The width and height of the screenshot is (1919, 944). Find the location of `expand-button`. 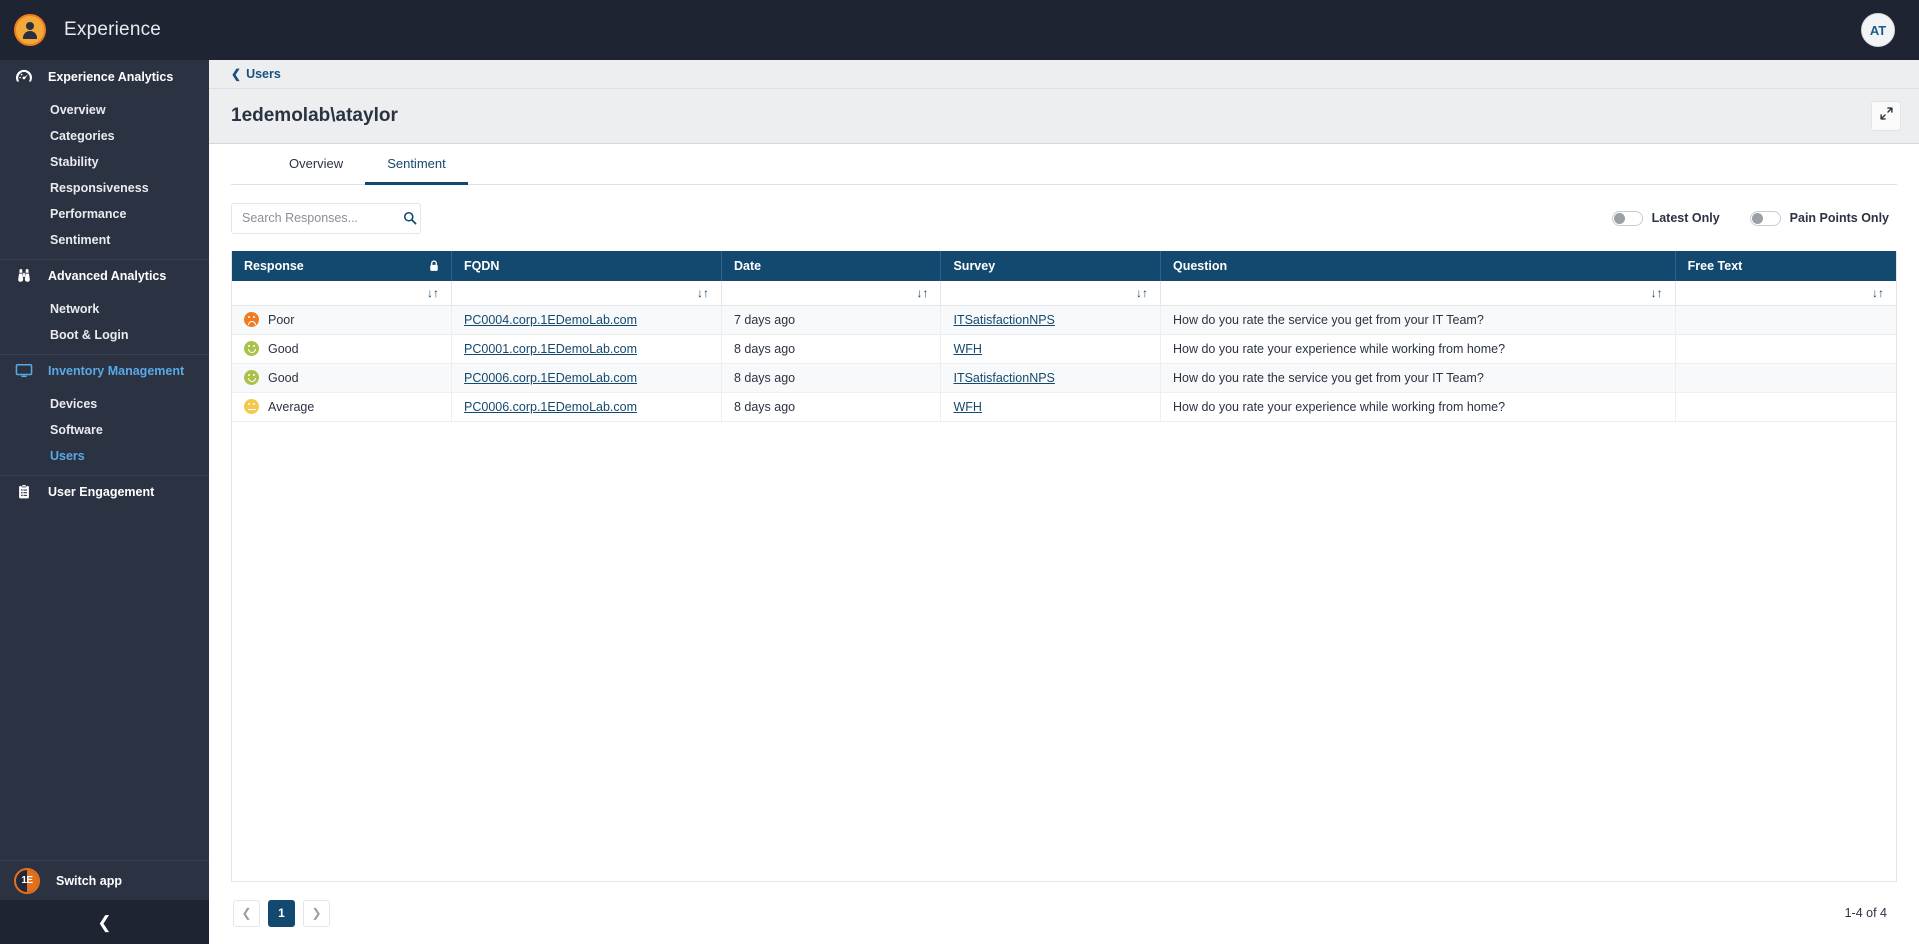

expand-button is located at coordinates (1886, 116).